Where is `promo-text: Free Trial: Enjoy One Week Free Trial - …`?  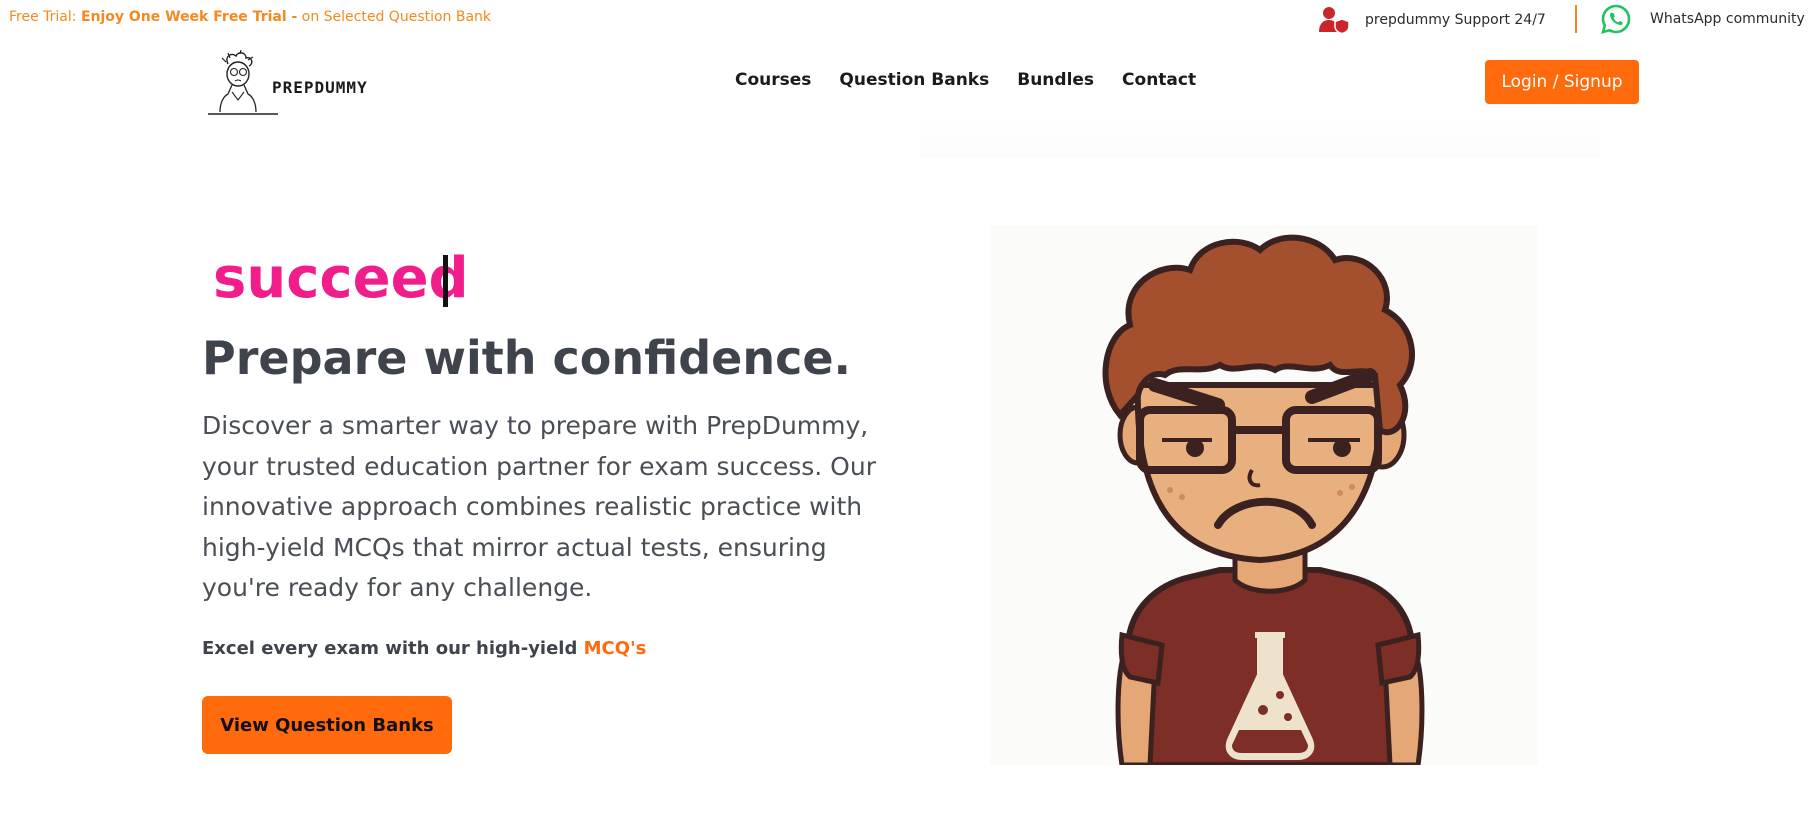
promo-text: Free Trial: Enjoy One Week Free Trial - … is located at coordinates (250, 17).